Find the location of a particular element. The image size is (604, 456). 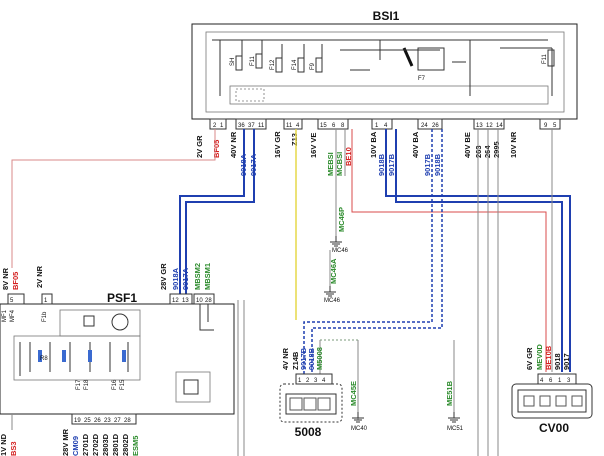

module-cv00-wire-label: 9018 is located at coordinates (557, 361).